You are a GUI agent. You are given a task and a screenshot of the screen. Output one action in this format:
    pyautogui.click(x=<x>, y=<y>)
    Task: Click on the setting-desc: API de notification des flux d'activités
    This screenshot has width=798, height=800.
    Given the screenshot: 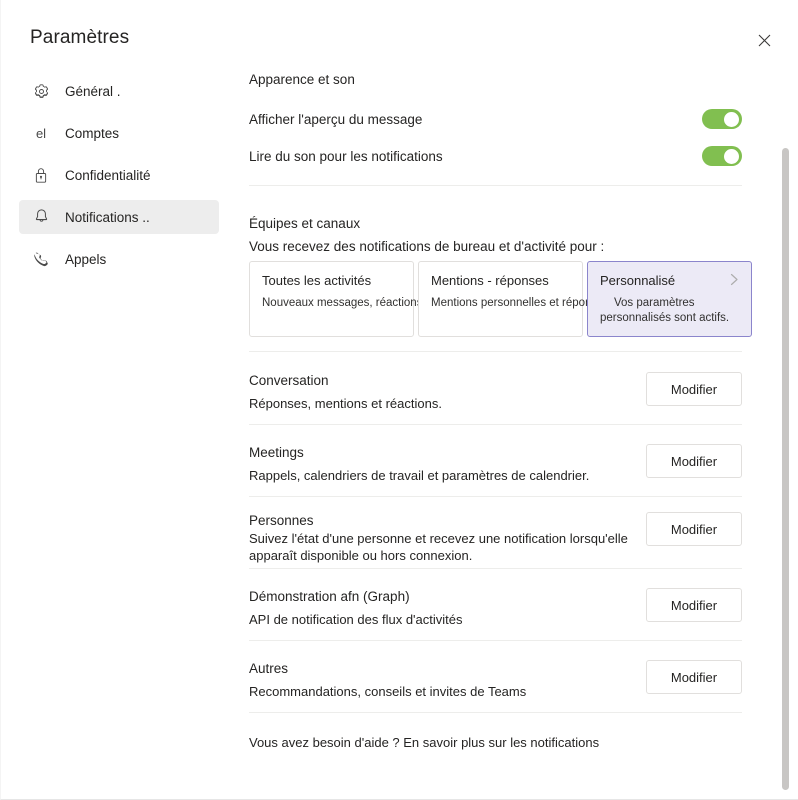 What is the action you would take?
    pyautogui.click(x=356, y=619)
    